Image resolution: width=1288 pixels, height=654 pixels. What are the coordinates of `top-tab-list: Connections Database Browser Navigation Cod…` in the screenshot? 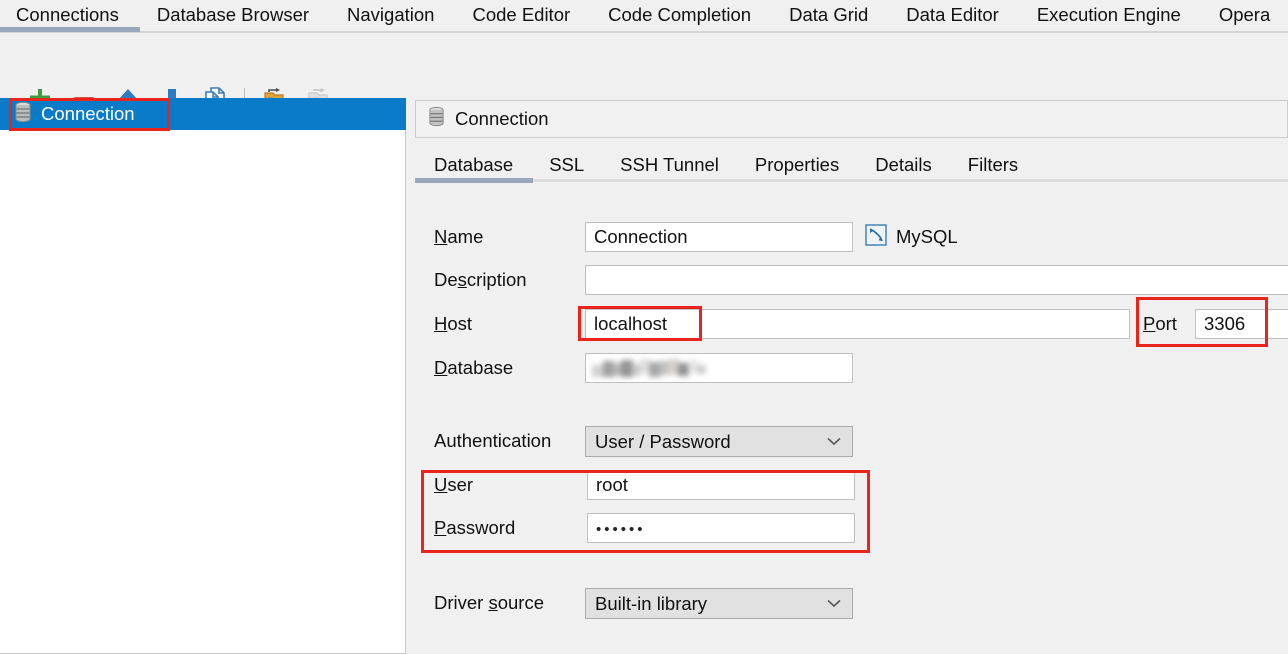 It's located at (644, 14).